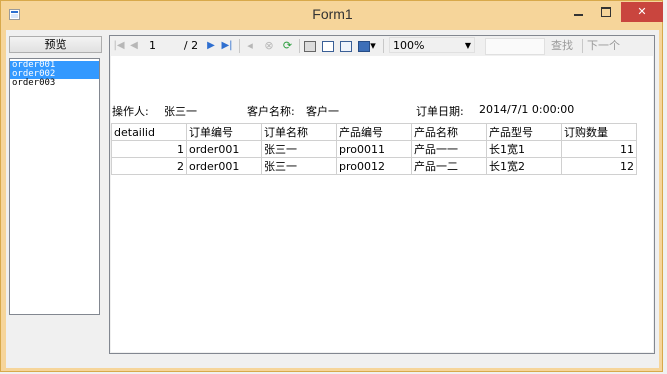  I want to click on next-page-icon: ▶, so click(211, 46).